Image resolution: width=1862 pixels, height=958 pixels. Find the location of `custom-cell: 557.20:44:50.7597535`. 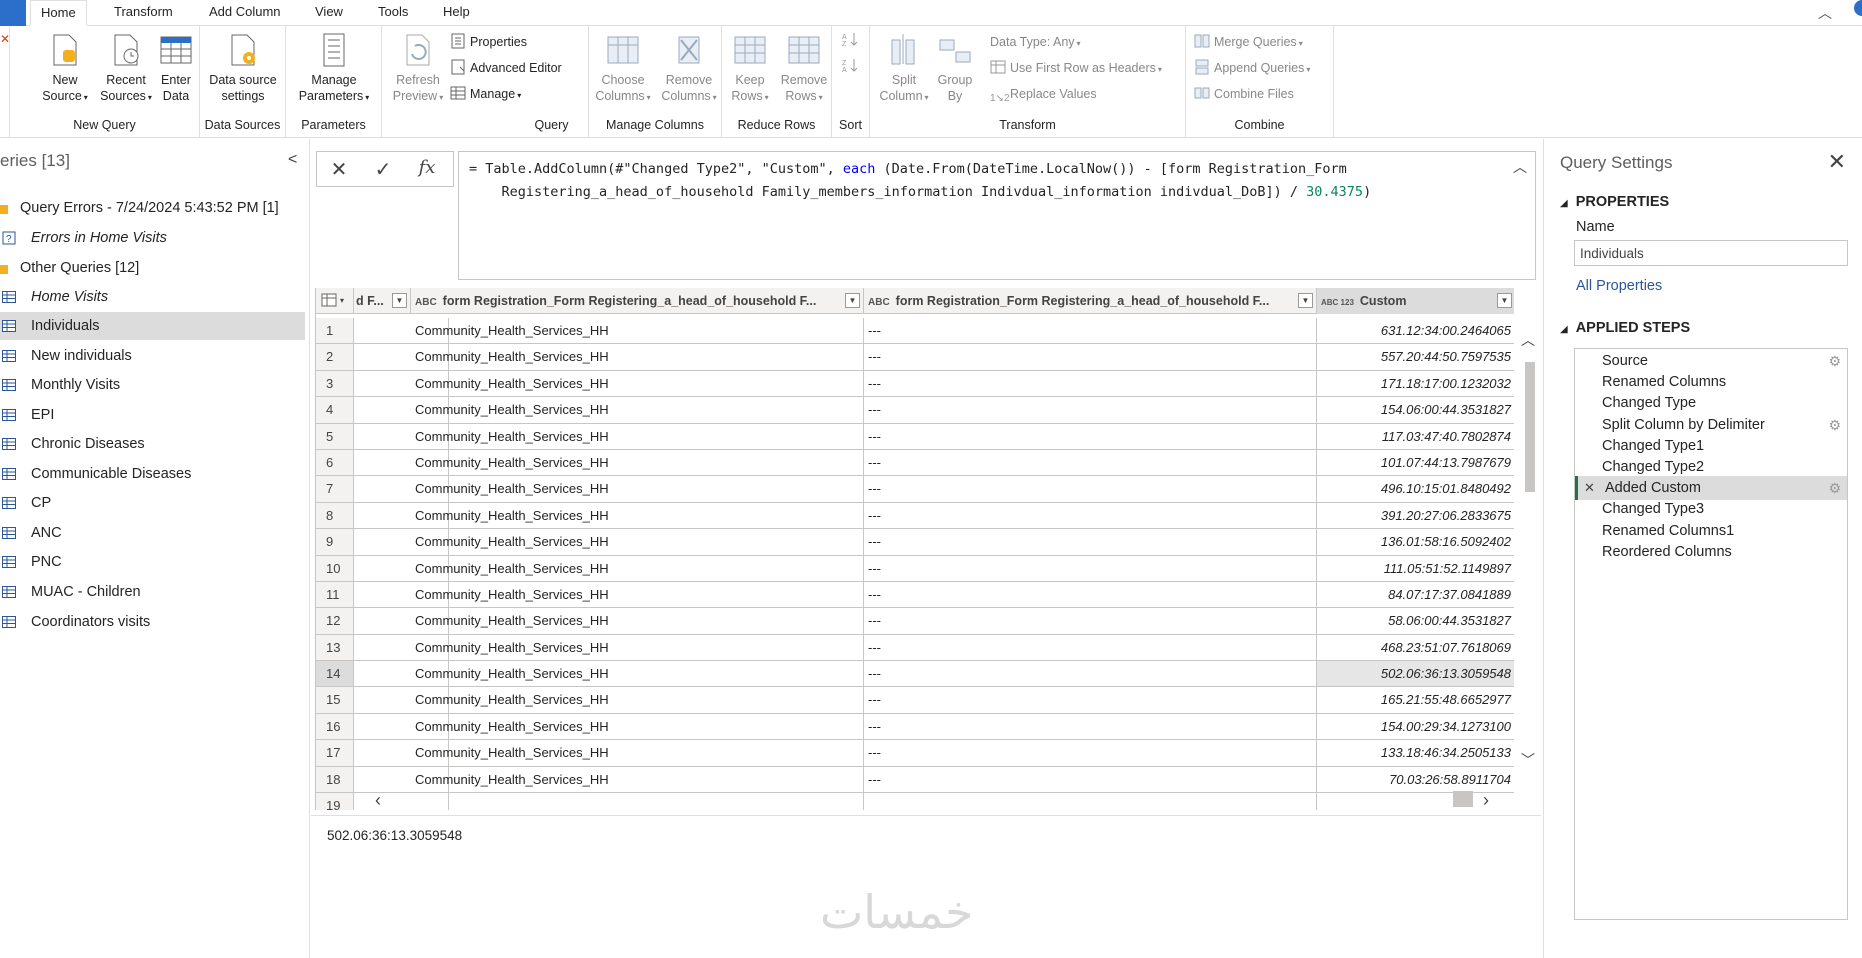

custom-cell: 557.20:44:50.7597535 is located at coordinates (1415, 356).